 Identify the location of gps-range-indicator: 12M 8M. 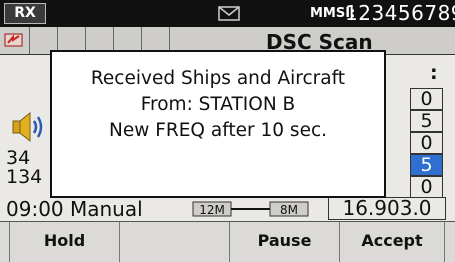
(250, 209).